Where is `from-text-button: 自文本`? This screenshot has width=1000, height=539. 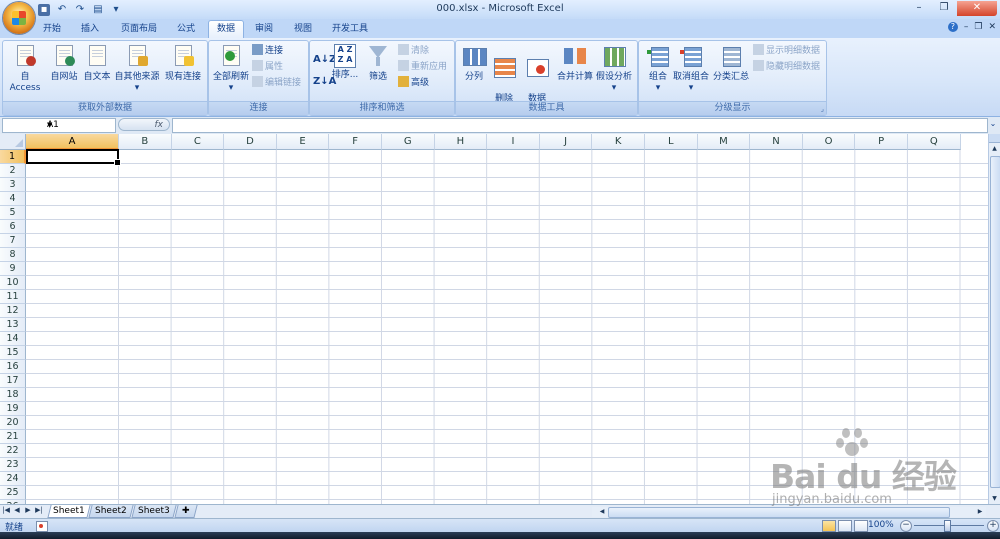 from-text-button: 自文本 is located at coordinates (97, 63).